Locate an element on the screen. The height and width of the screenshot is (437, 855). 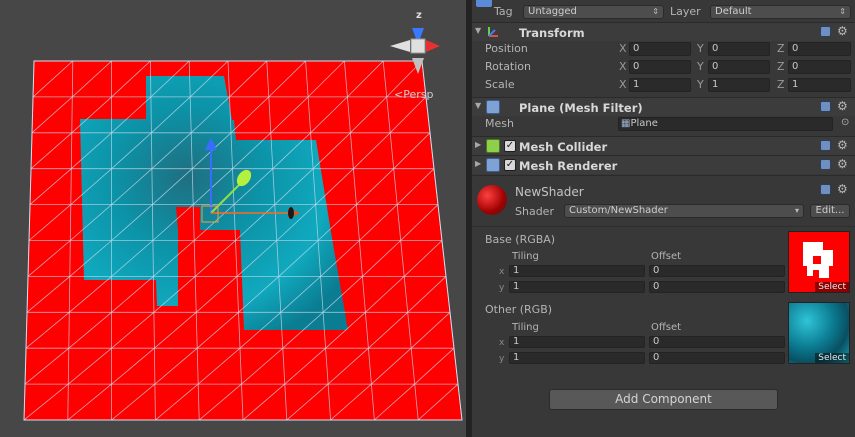
projection-toggle: <Persp is located at coordinates (413, 94).